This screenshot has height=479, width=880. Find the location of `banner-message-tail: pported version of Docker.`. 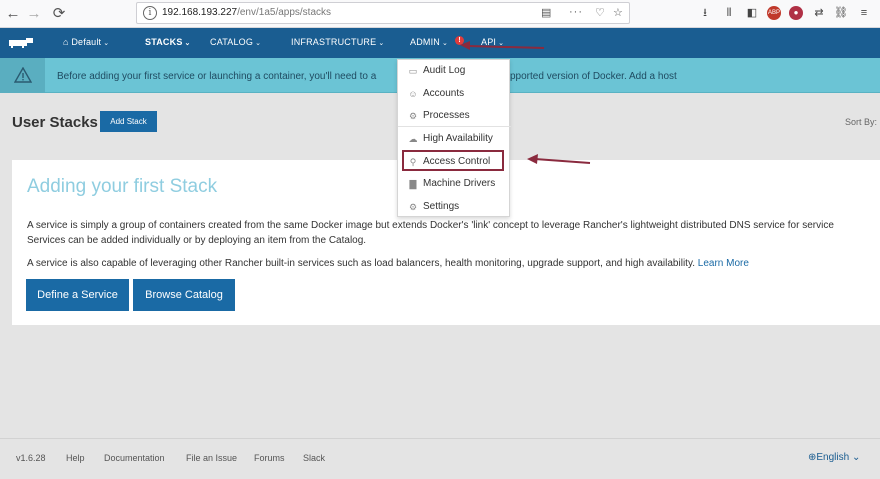

banner-message-tail: pported version of Docker. is located at coordinates (568, 76).